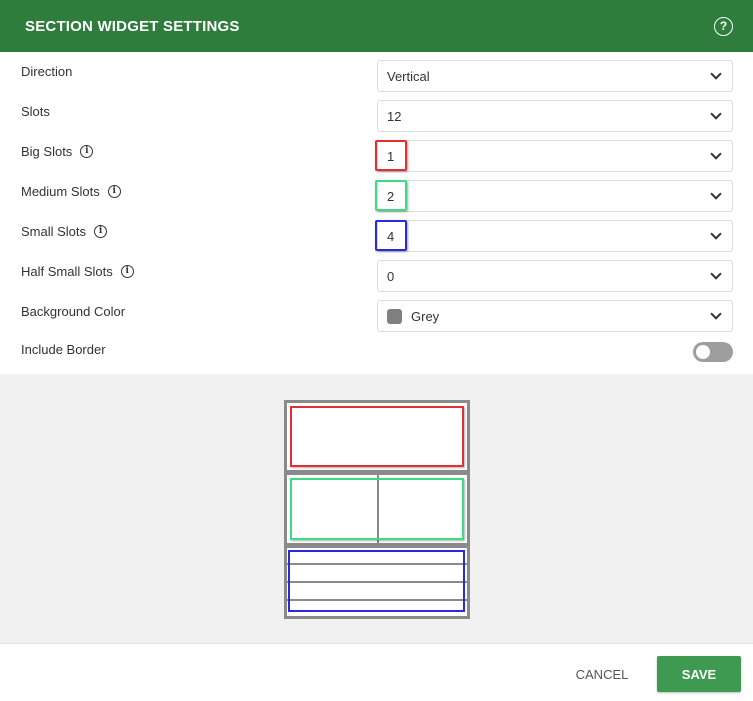 The width and height of the screenshot is (753, 701). Describe the element at coordinates (376, 112) in the screenshot. I see `slots-row: Slots 12` at that location.